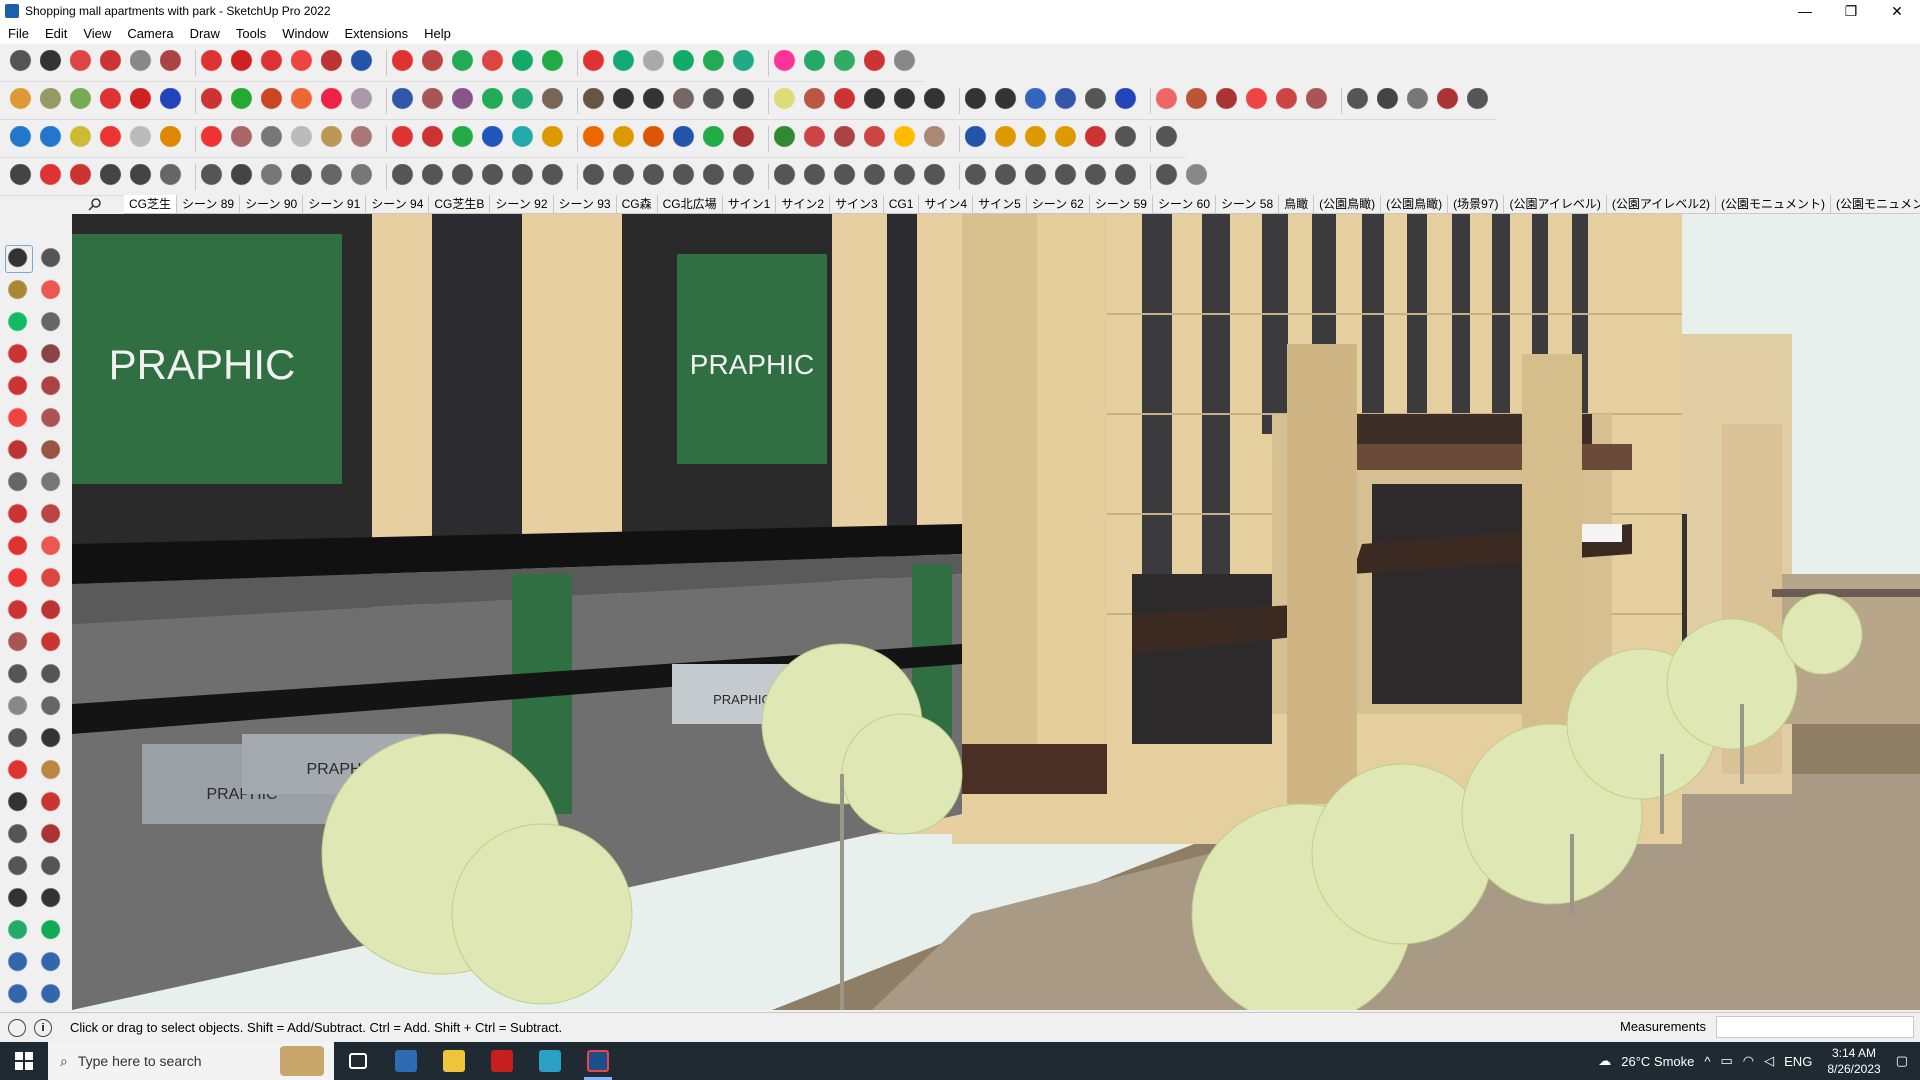  Describe the element at coordinates (902, 203) in the screenshot. I see `scene-tab: CG1` at that location.